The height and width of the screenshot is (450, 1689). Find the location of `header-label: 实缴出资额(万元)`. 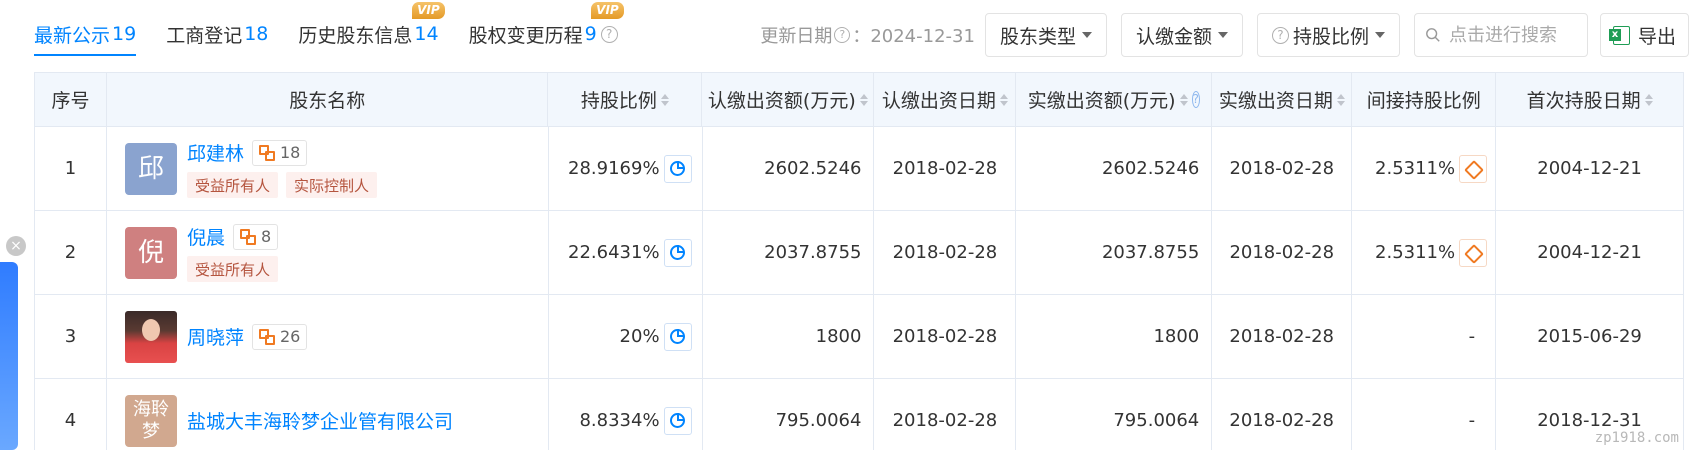

header-label: 实缴出资额(万元) is located at coordinates (1101, 101).